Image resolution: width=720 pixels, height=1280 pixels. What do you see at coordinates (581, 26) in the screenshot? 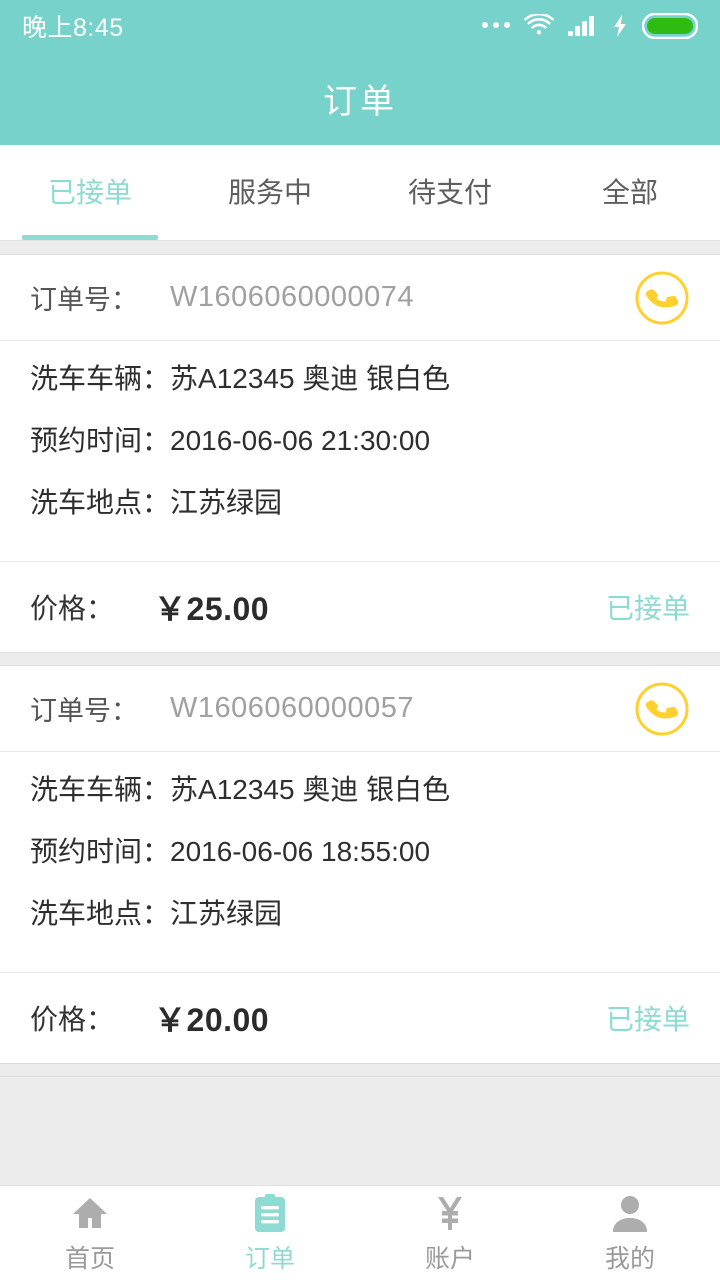
I see `signal-bars-icon` at bounding box center [581, 26].